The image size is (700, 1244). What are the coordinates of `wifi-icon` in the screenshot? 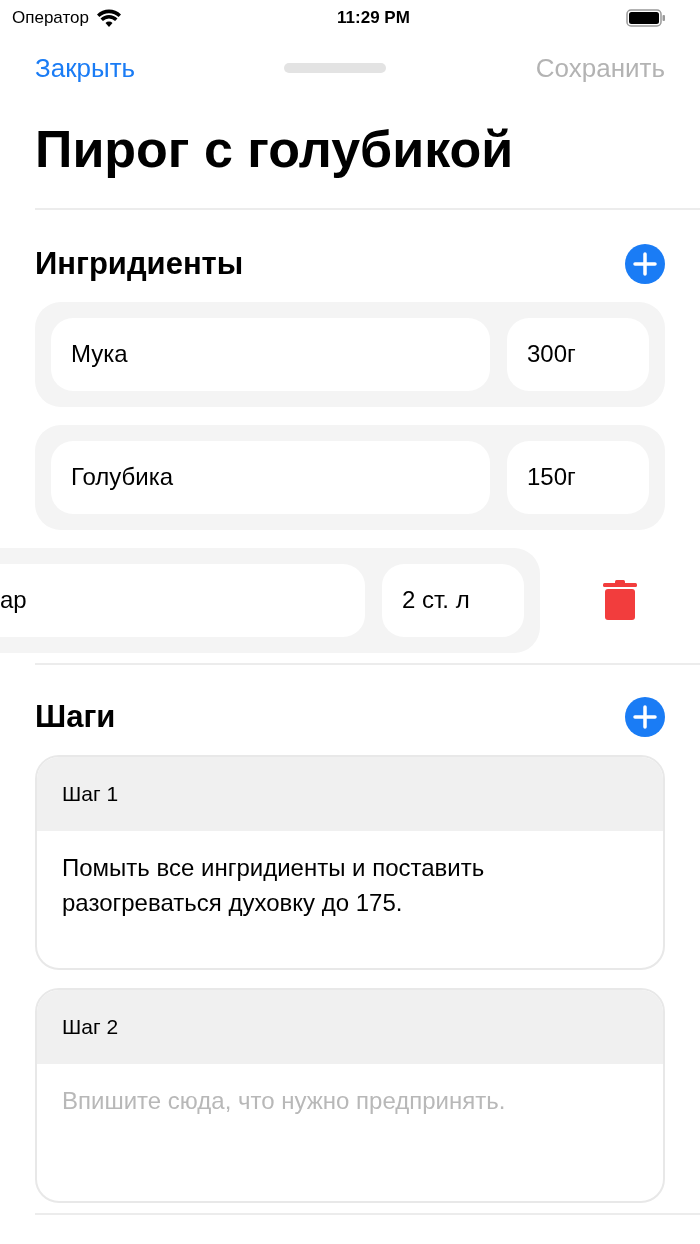 It's located at (108, 18).